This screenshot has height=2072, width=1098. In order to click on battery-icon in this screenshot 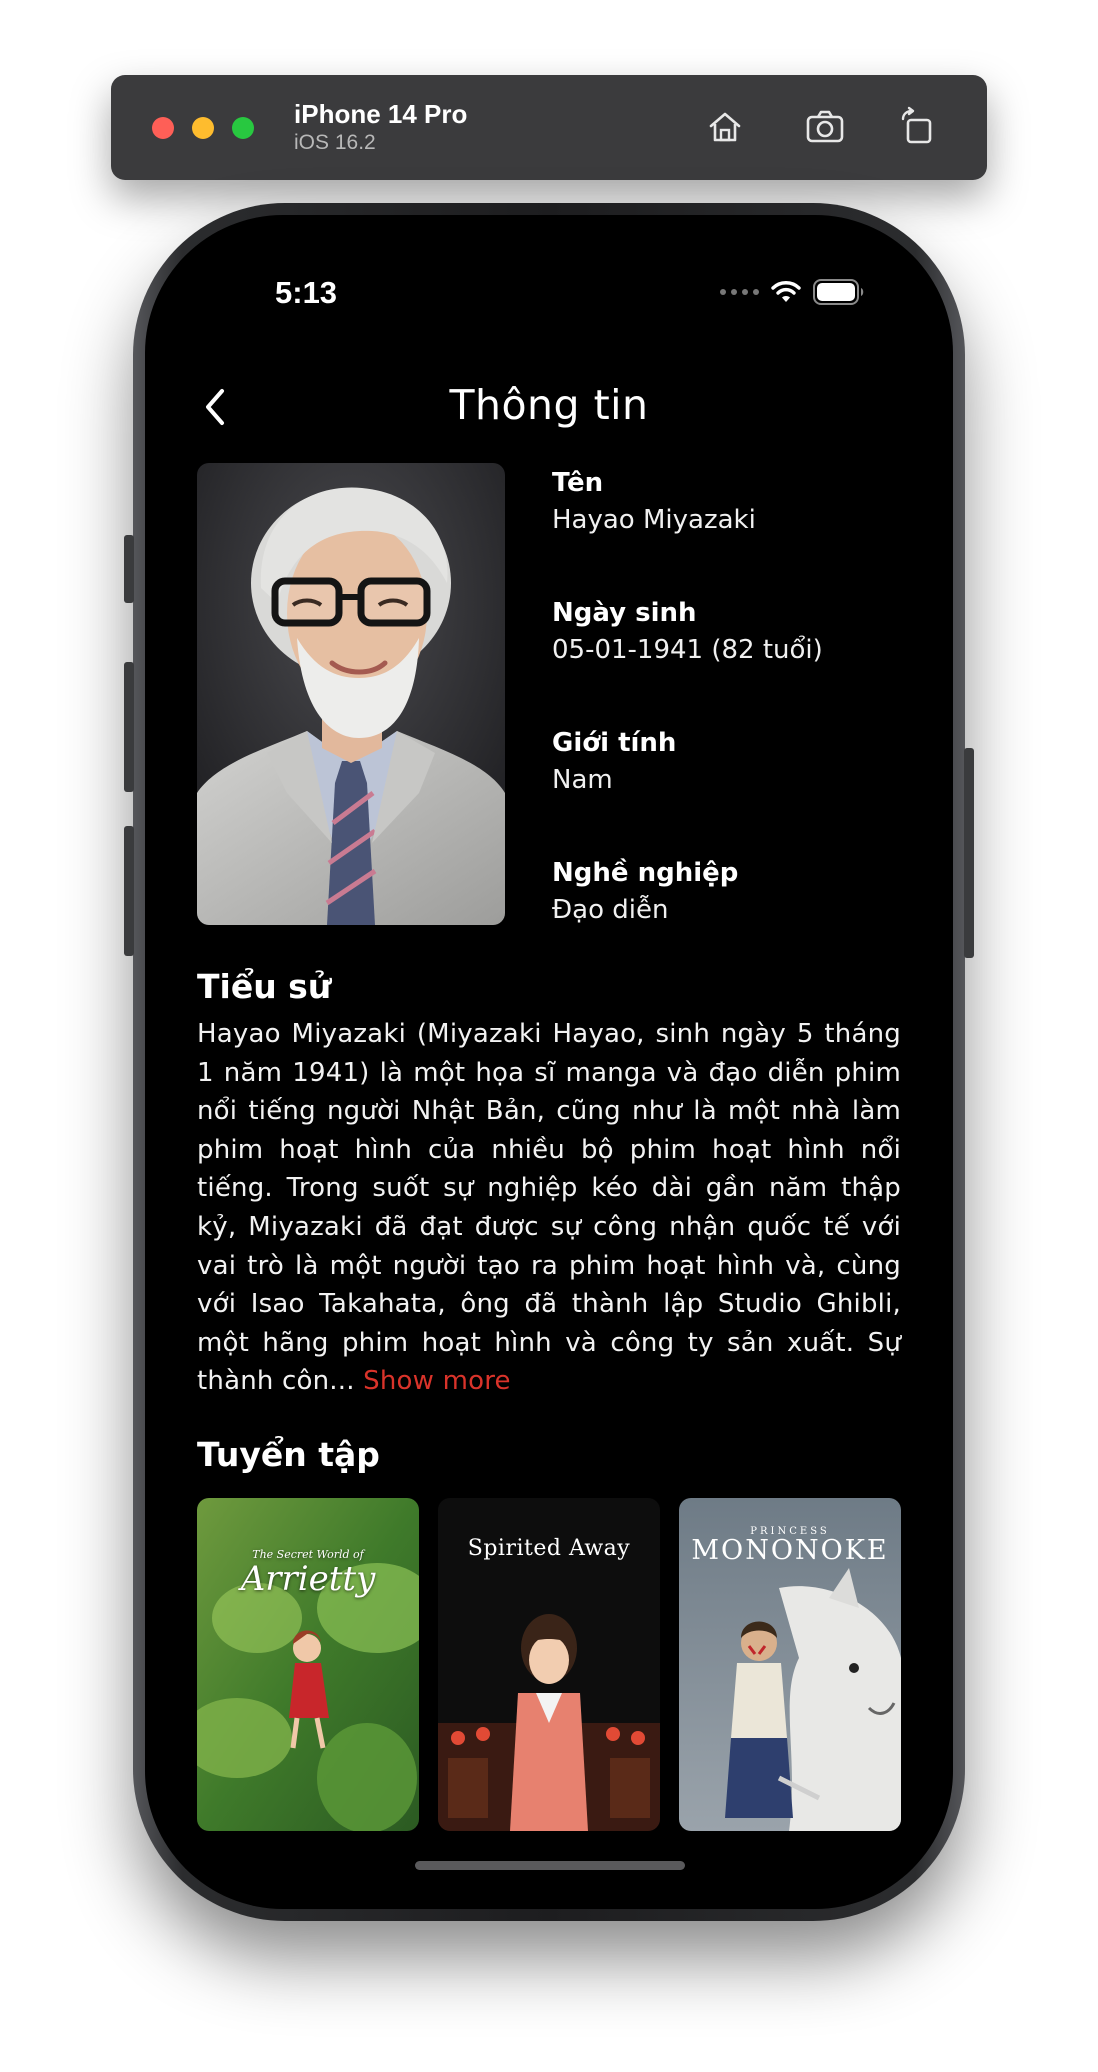, I will do `click(838, 292)`.